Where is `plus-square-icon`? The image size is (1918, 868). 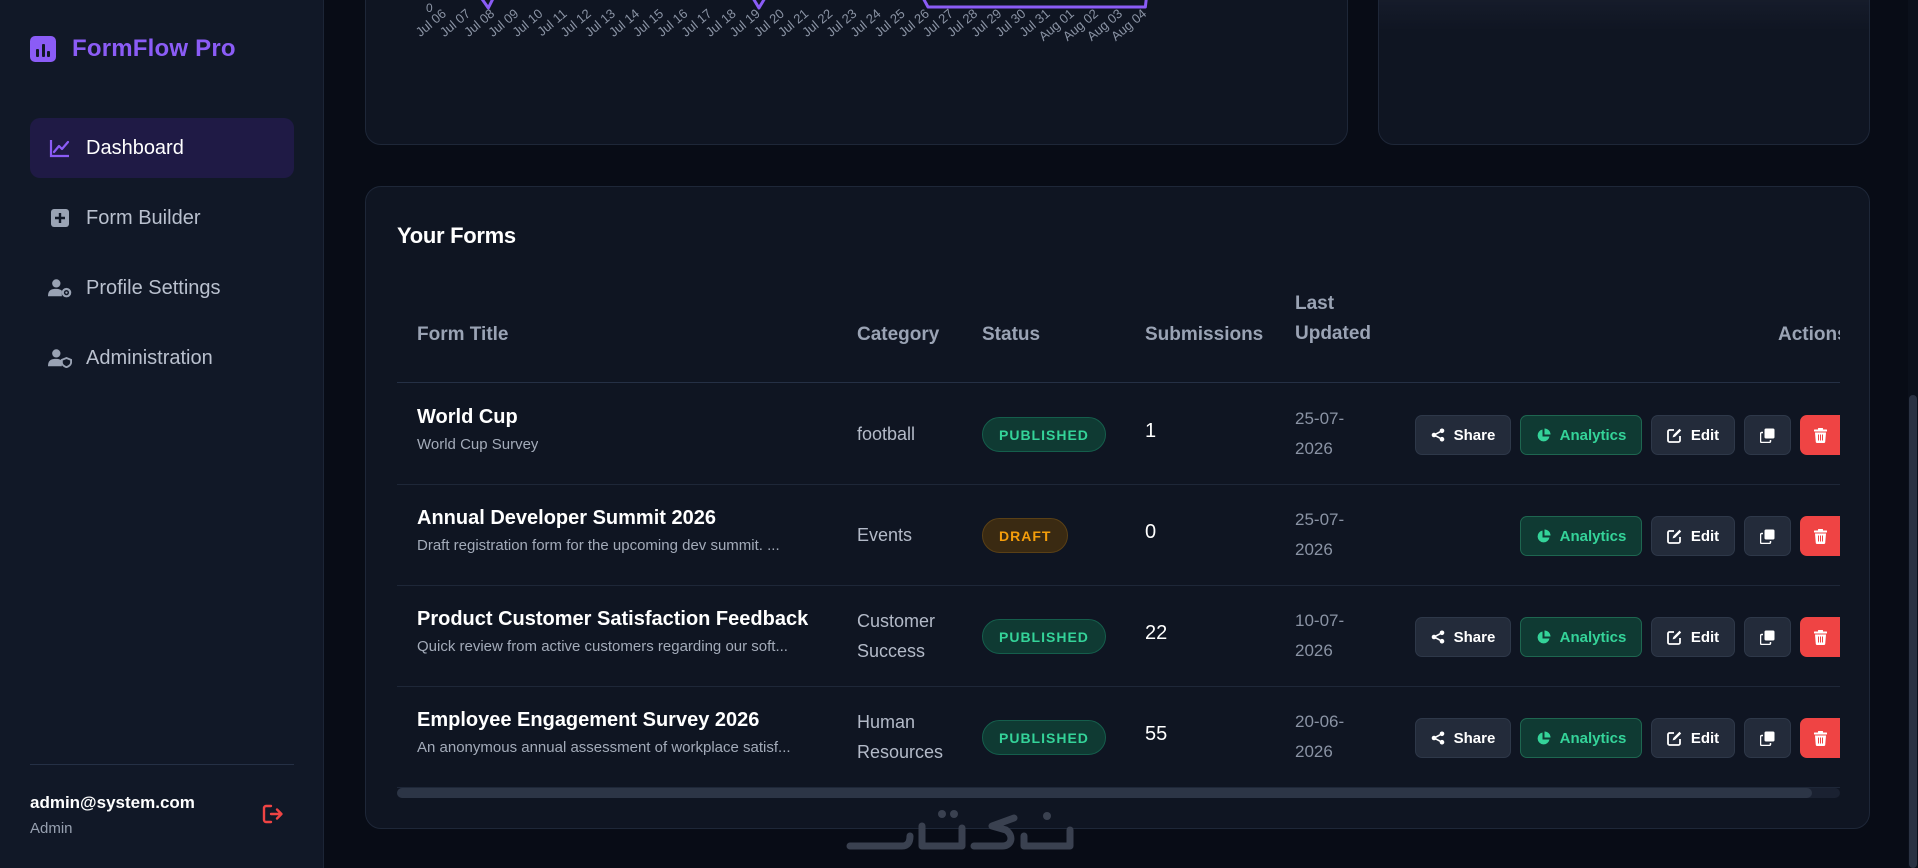 plus-square-icon is located at coordinates (60, 218).